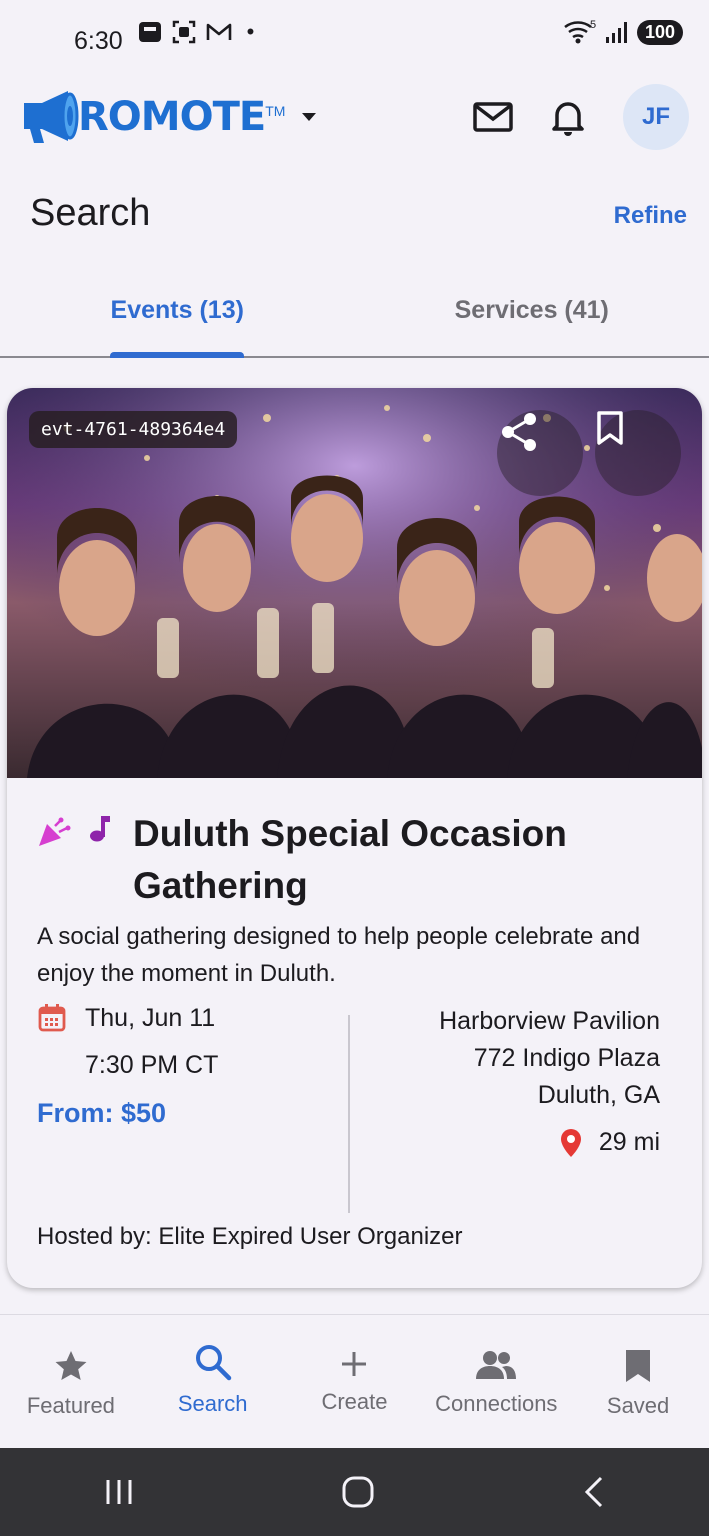 The width and height of the screenshot is (709, 1536). Describe the element at coordinates (119, 1492) in the screenshot. I see `recent-apps-icon` at that location.